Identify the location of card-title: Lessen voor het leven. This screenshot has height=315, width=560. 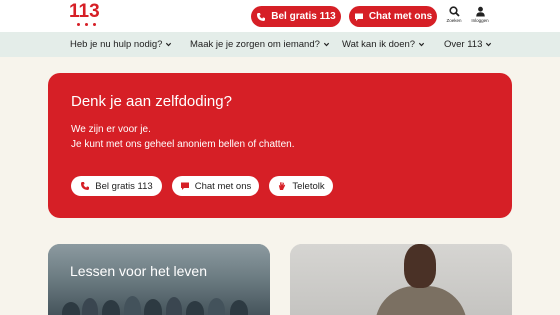
(138, 271).